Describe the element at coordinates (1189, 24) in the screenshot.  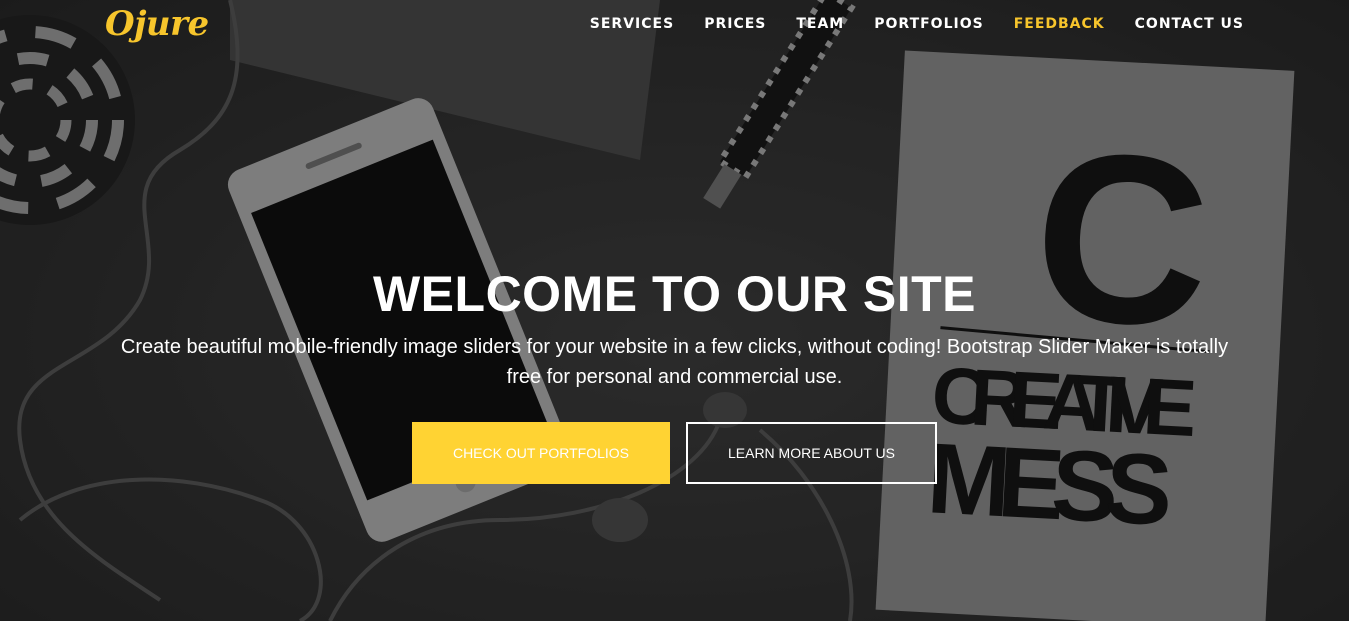
I see `nav-item-contact-us: CONTACT US` at that location.